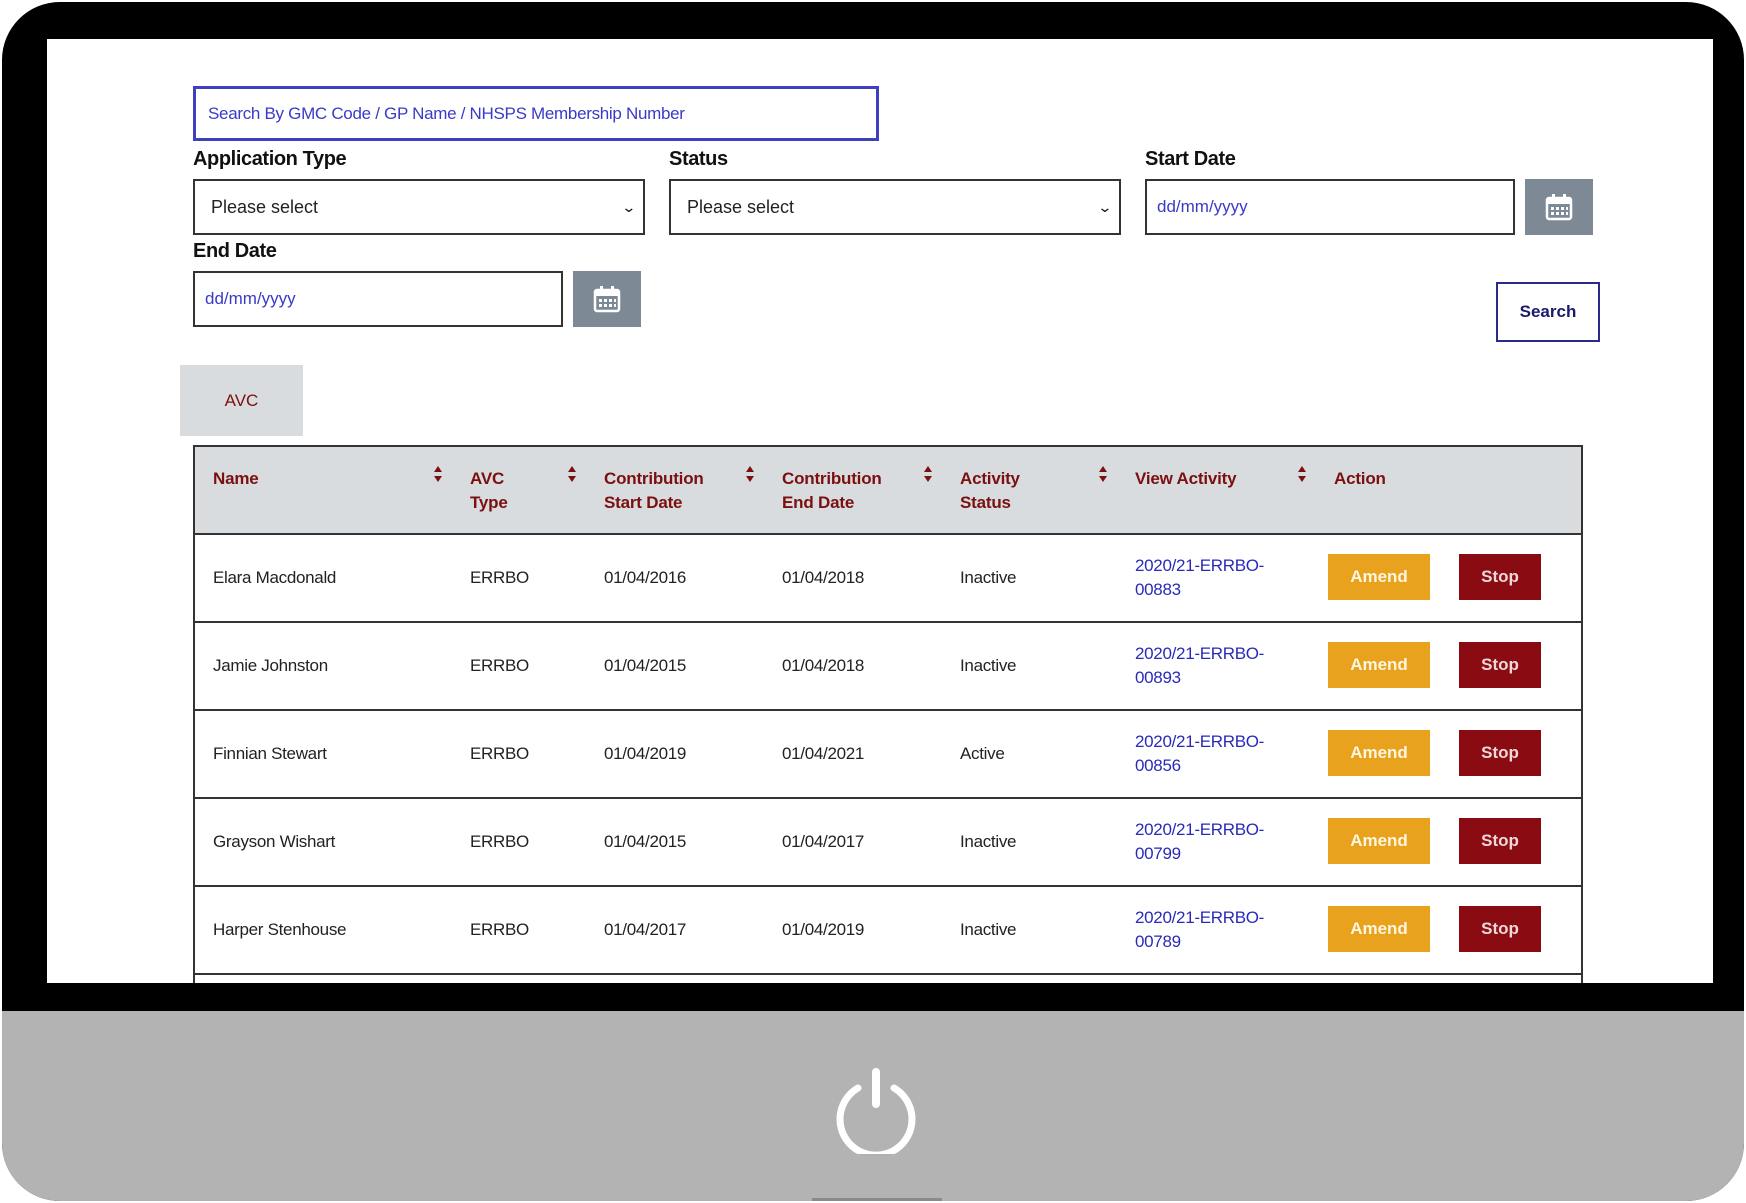 This screenshot has width=1746, height=1203. Describe the element at coordinates (982, 753) in the screenshot. I see `cell-status: Active` at that location.